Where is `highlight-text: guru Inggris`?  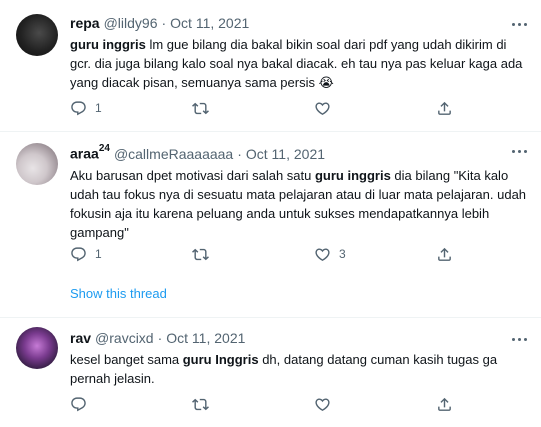
highlight-text: guru Inggris is located at coordinates (220, 359).